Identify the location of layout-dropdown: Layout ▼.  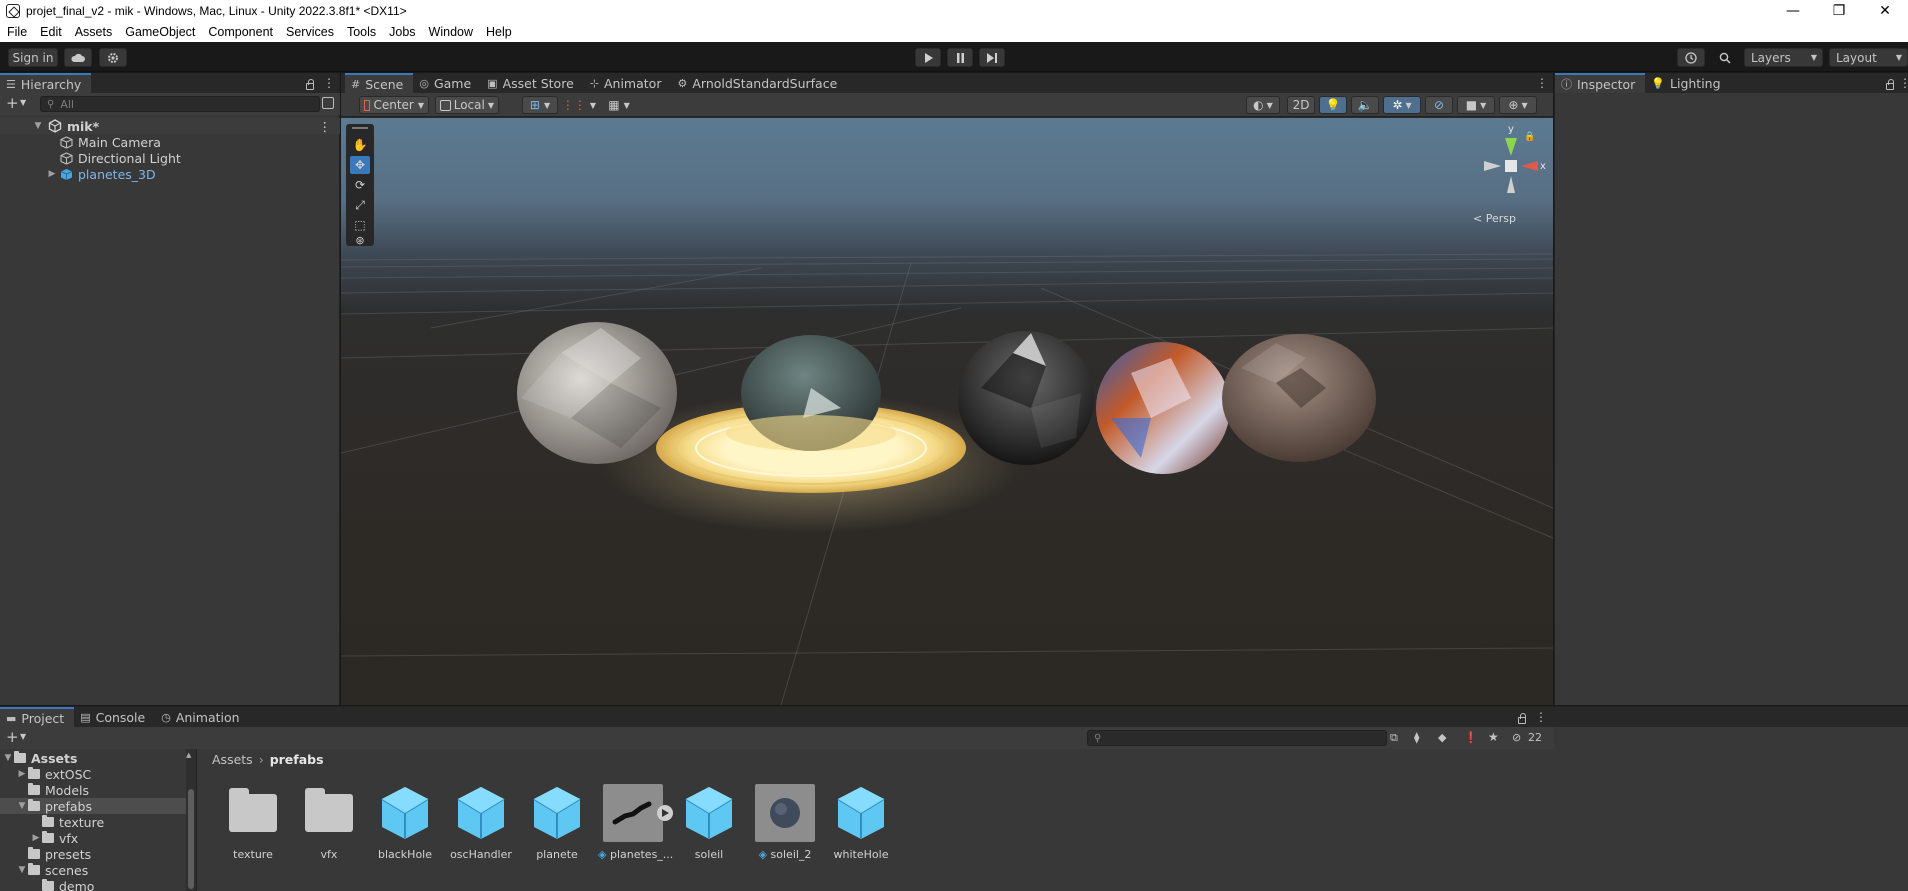
(1868, 57).